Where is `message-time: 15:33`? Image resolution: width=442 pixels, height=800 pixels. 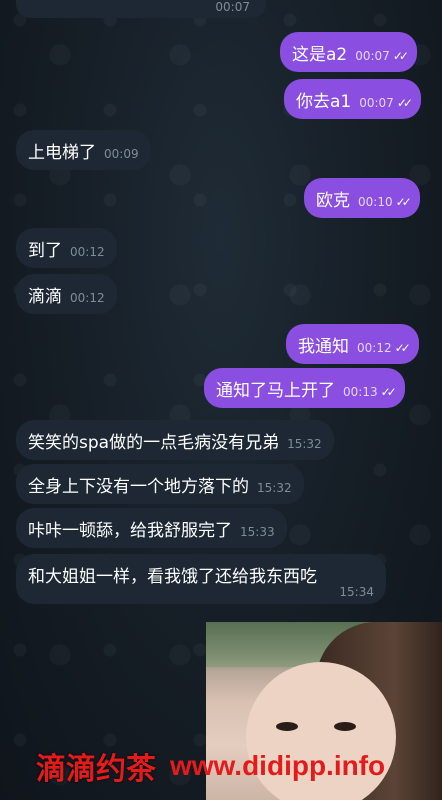 message-time: 15:33 is located at coordinates (257, 532).